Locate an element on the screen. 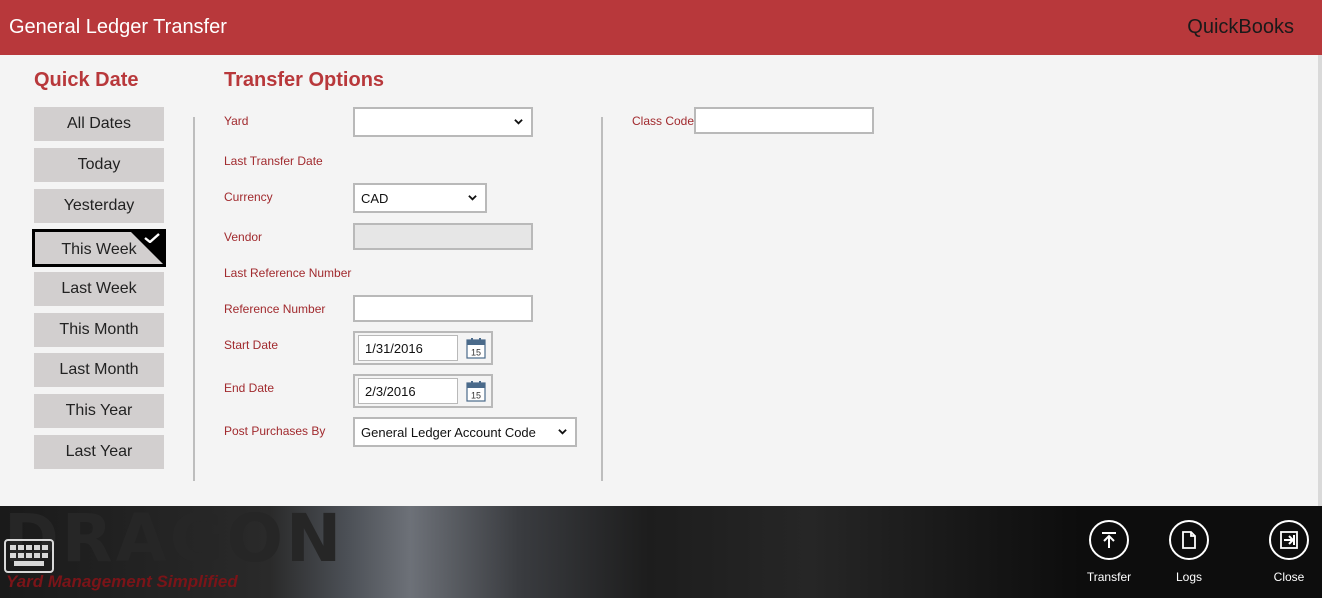 This screenshot has height=598, width=1322. vendor-field is located at coordinates (443, 236).